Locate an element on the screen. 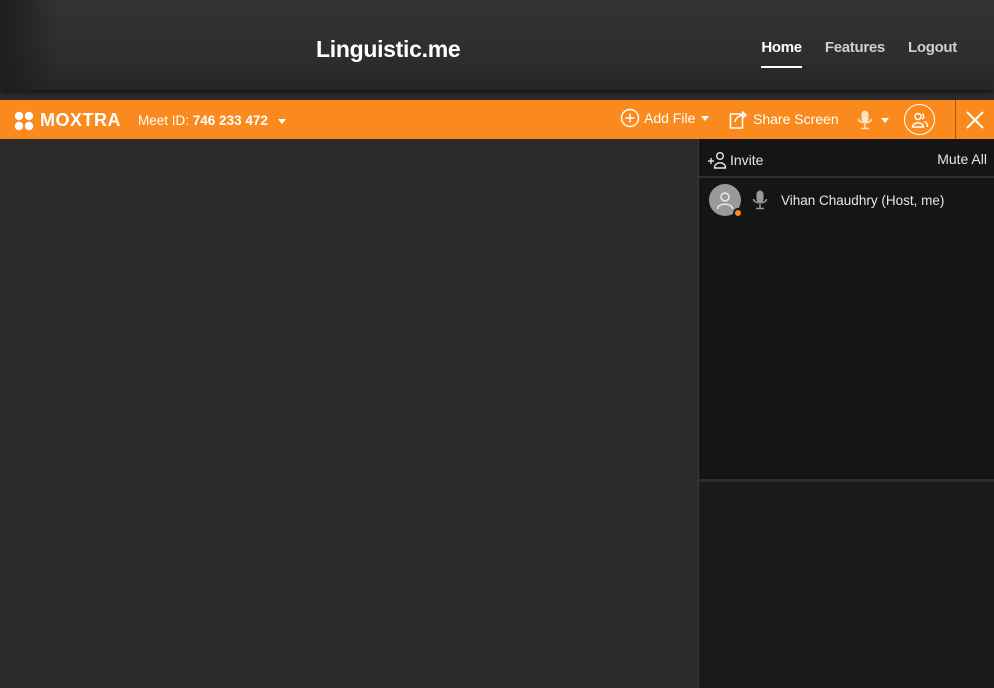 This screenshot has height=688, width=994. participants-button is located at coordinates (919, 119).